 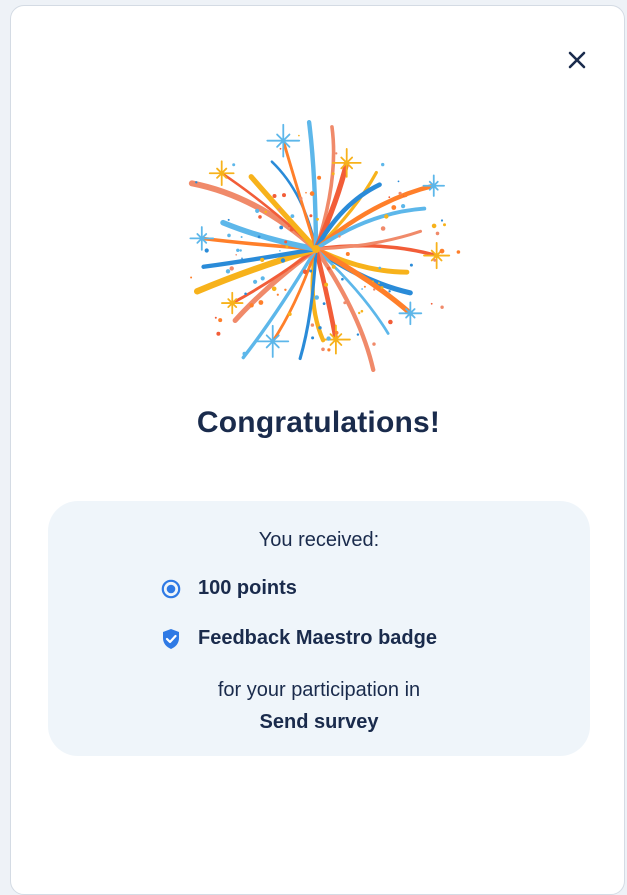 I want to click on firework-core, so click(x=316, y=249).